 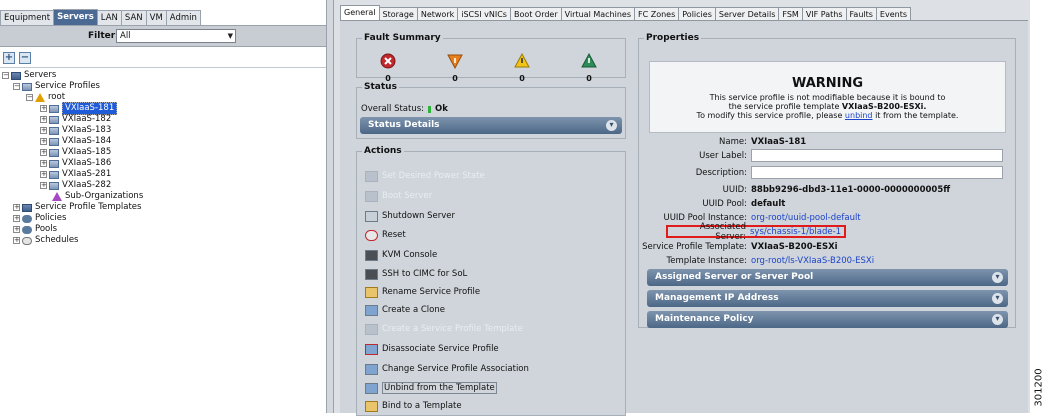 I want to click on tab-vm: VM, so click(x=156, y=17).